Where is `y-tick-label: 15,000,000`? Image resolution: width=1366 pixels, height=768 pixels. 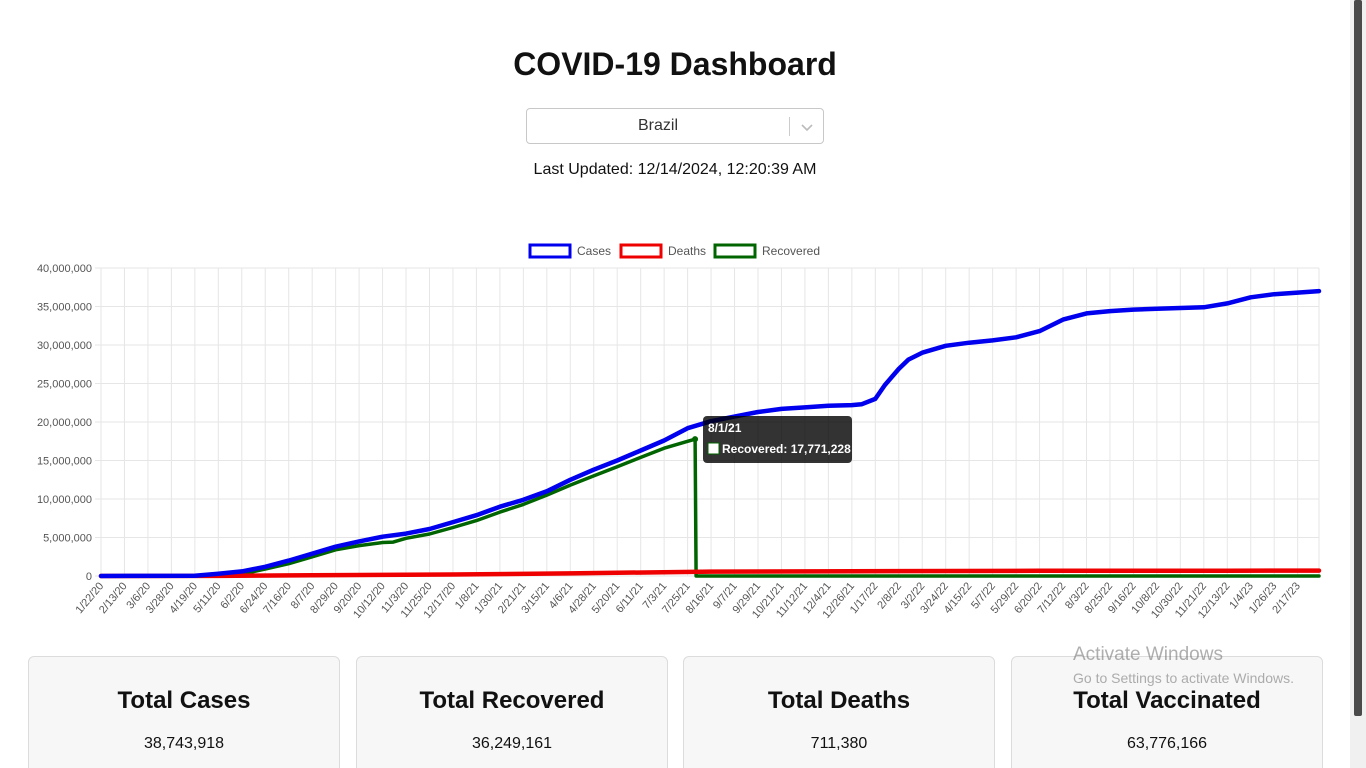
y-tick-label: 15,000,000 is located at coordinates (64, 462).